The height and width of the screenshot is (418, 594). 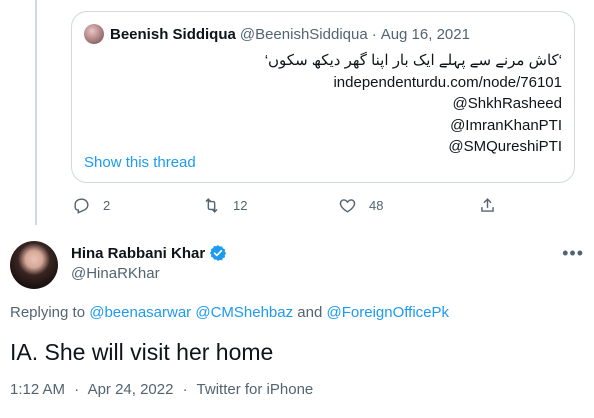 I want to click on tweet-action-bar: 2 12 48, so click(x=287, y=208).